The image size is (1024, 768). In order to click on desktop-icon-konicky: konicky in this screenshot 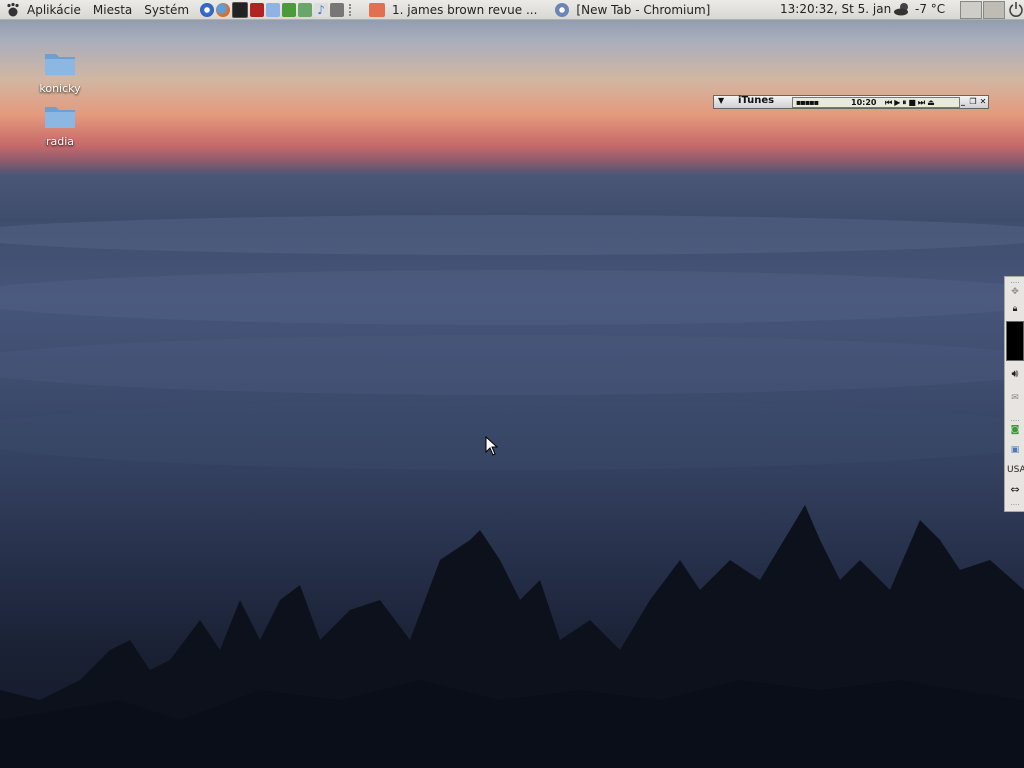, I will do `click(60, 72)`.